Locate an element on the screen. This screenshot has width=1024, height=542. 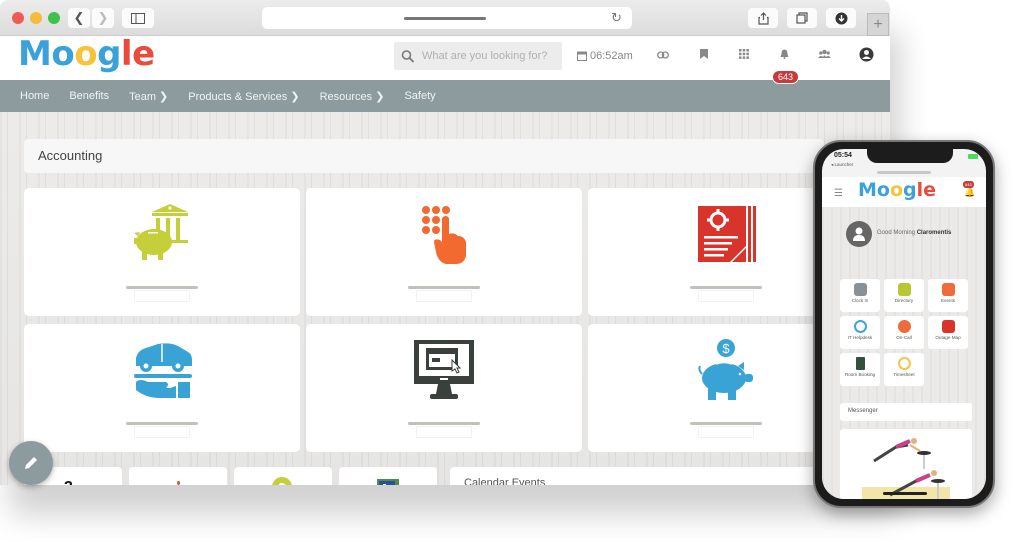
messenger-panel: Messenger is located at coordinates (906, 412).